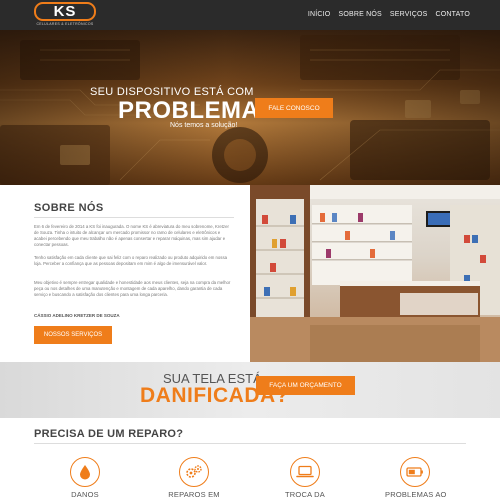 This screenshot has width=500, height=500. I want to click on logo-mark: KS, so click(65, 11).